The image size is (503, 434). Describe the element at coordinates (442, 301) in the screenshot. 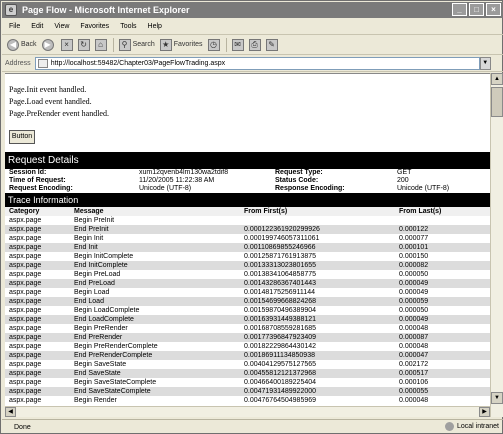

I see `cell-from-last: 0.000059` at that location.